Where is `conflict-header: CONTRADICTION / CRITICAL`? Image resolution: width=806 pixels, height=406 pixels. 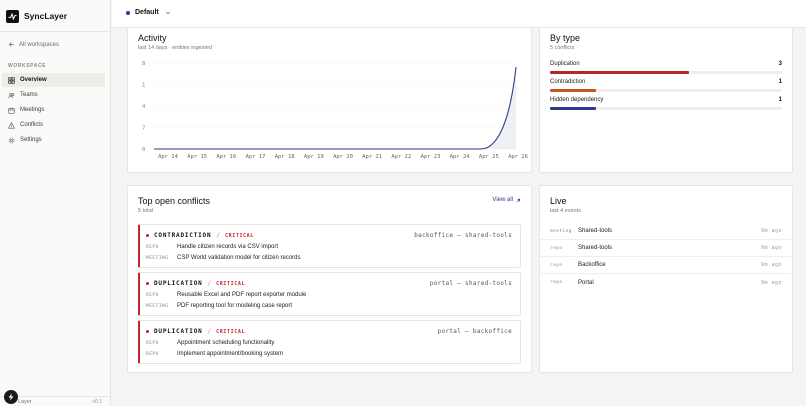
conflict-header: CONTRADICTION / CRITICAL is located at coordinates (200, 235).